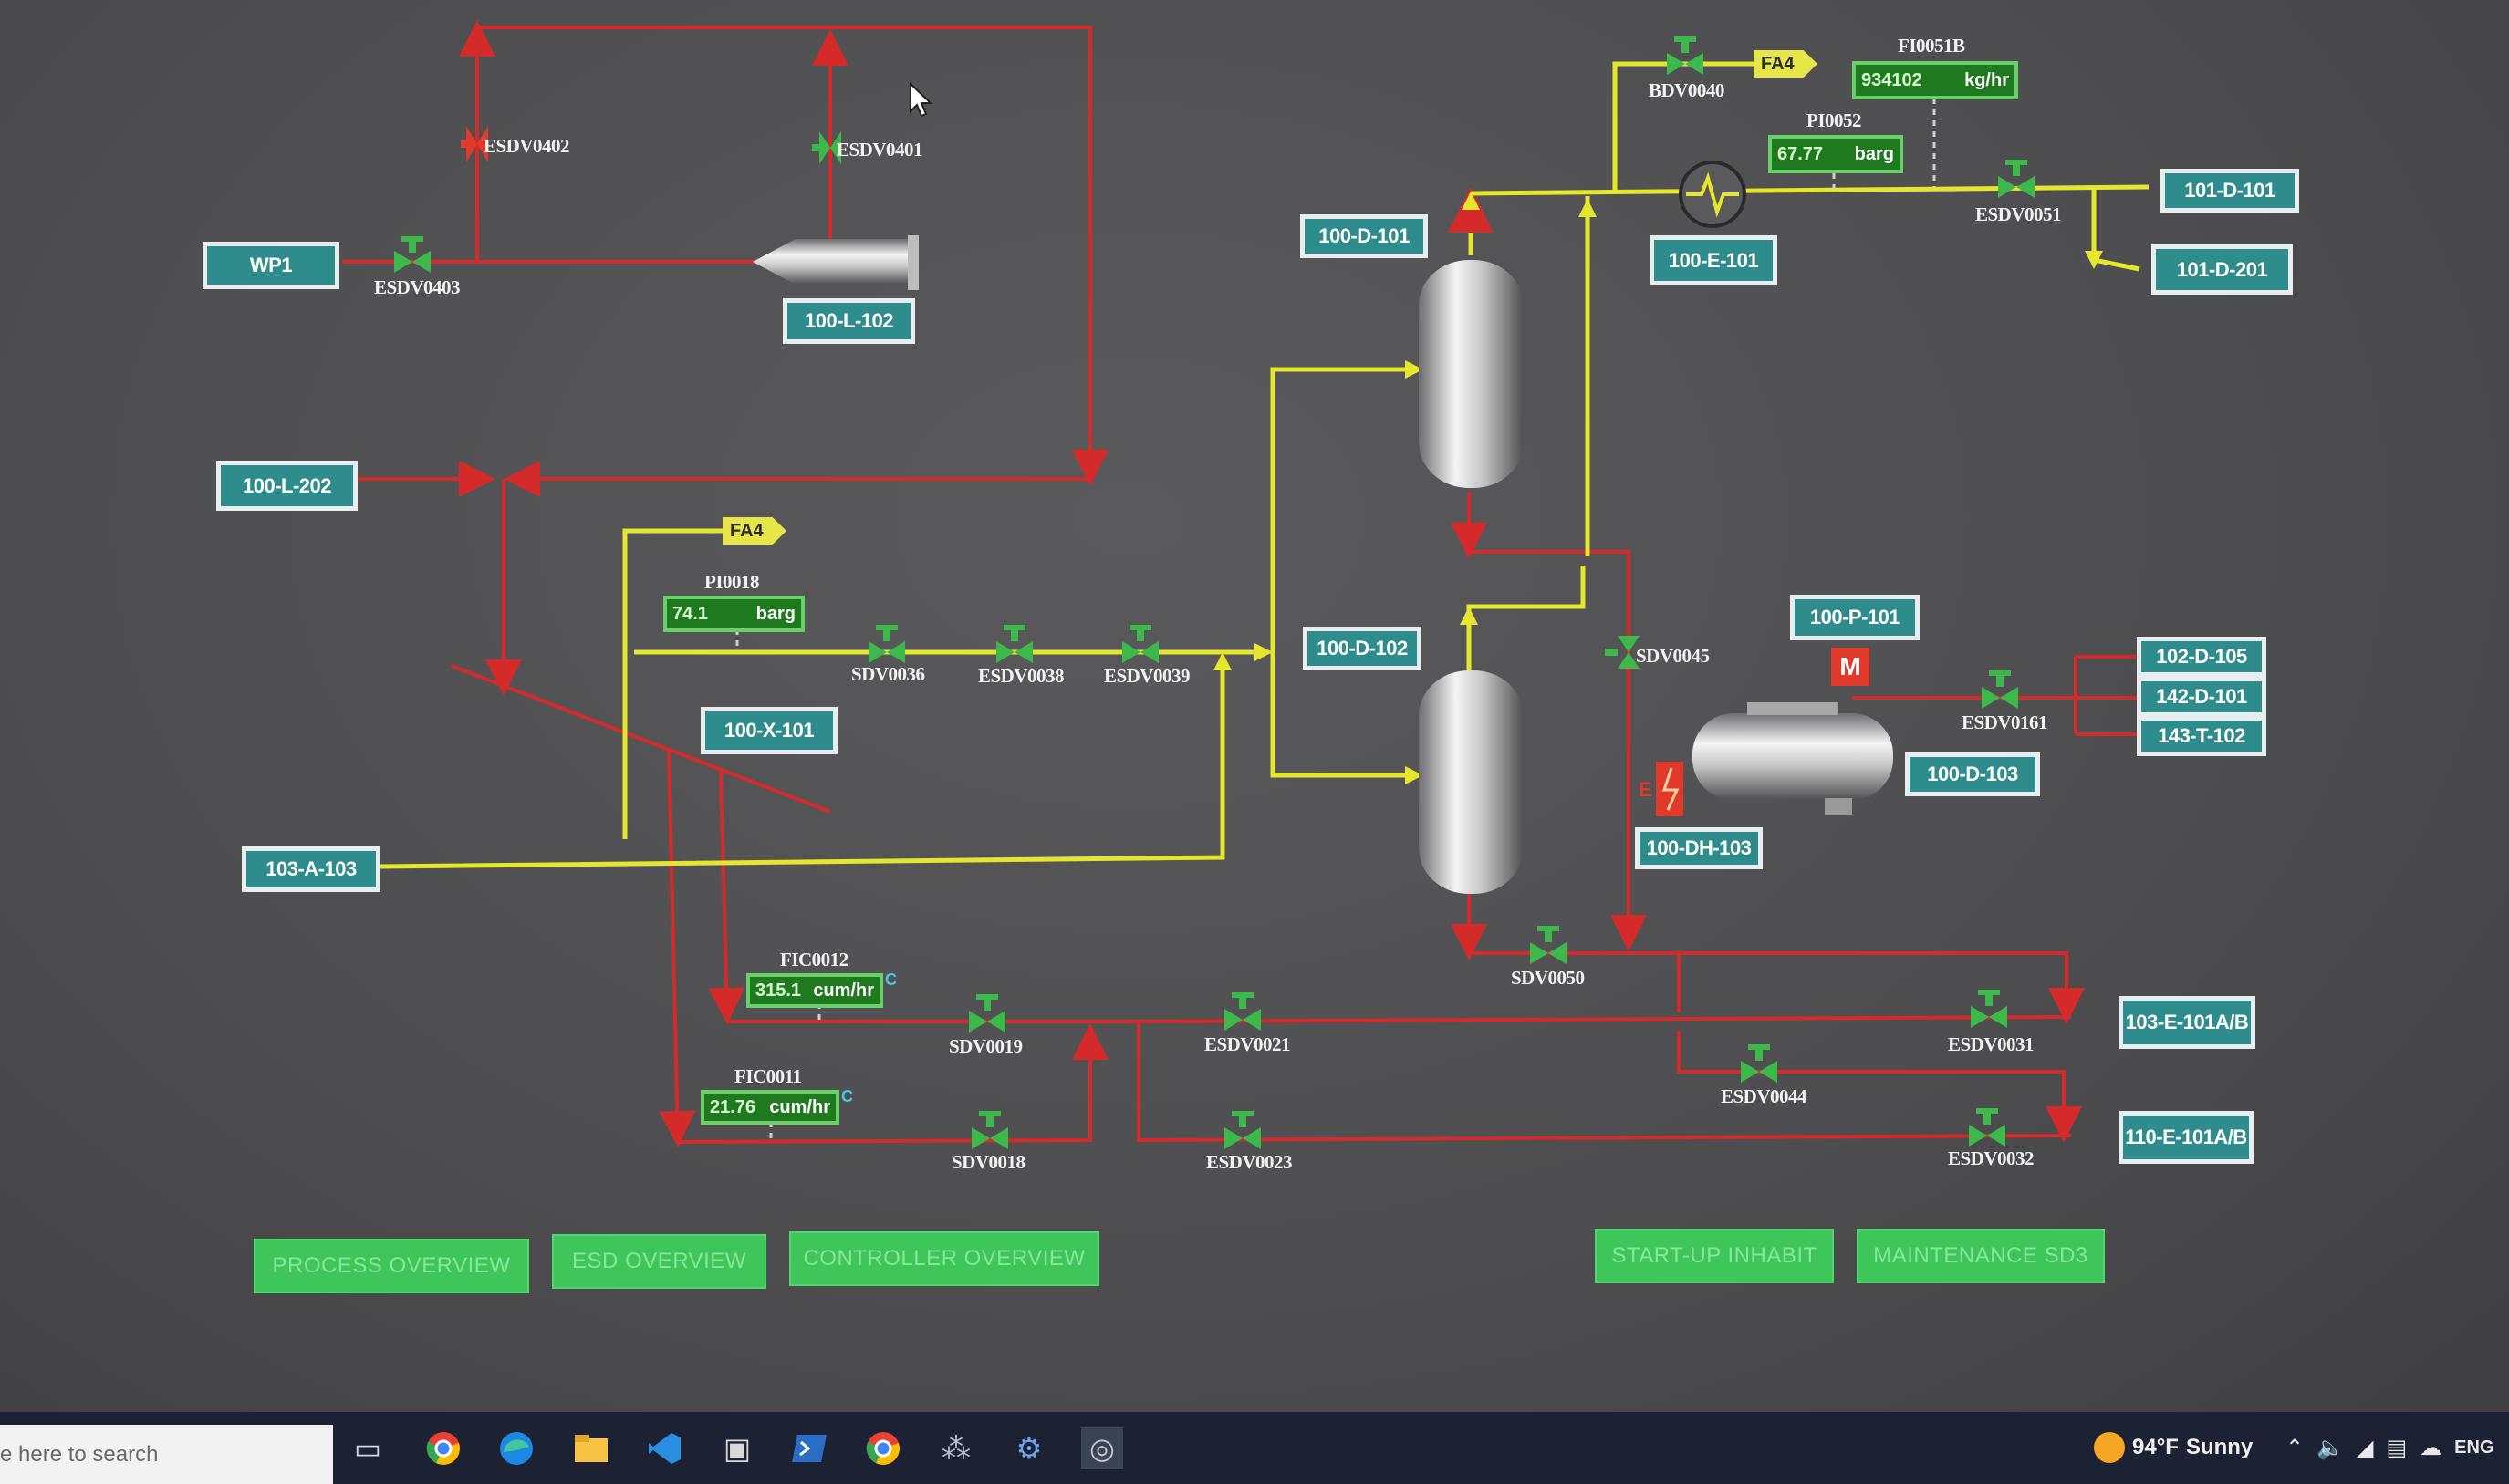 The height and width of the screenshot is (1484, 2509). I want to click on label-esdv0023: ESDV0023, so click(1249, 1162).